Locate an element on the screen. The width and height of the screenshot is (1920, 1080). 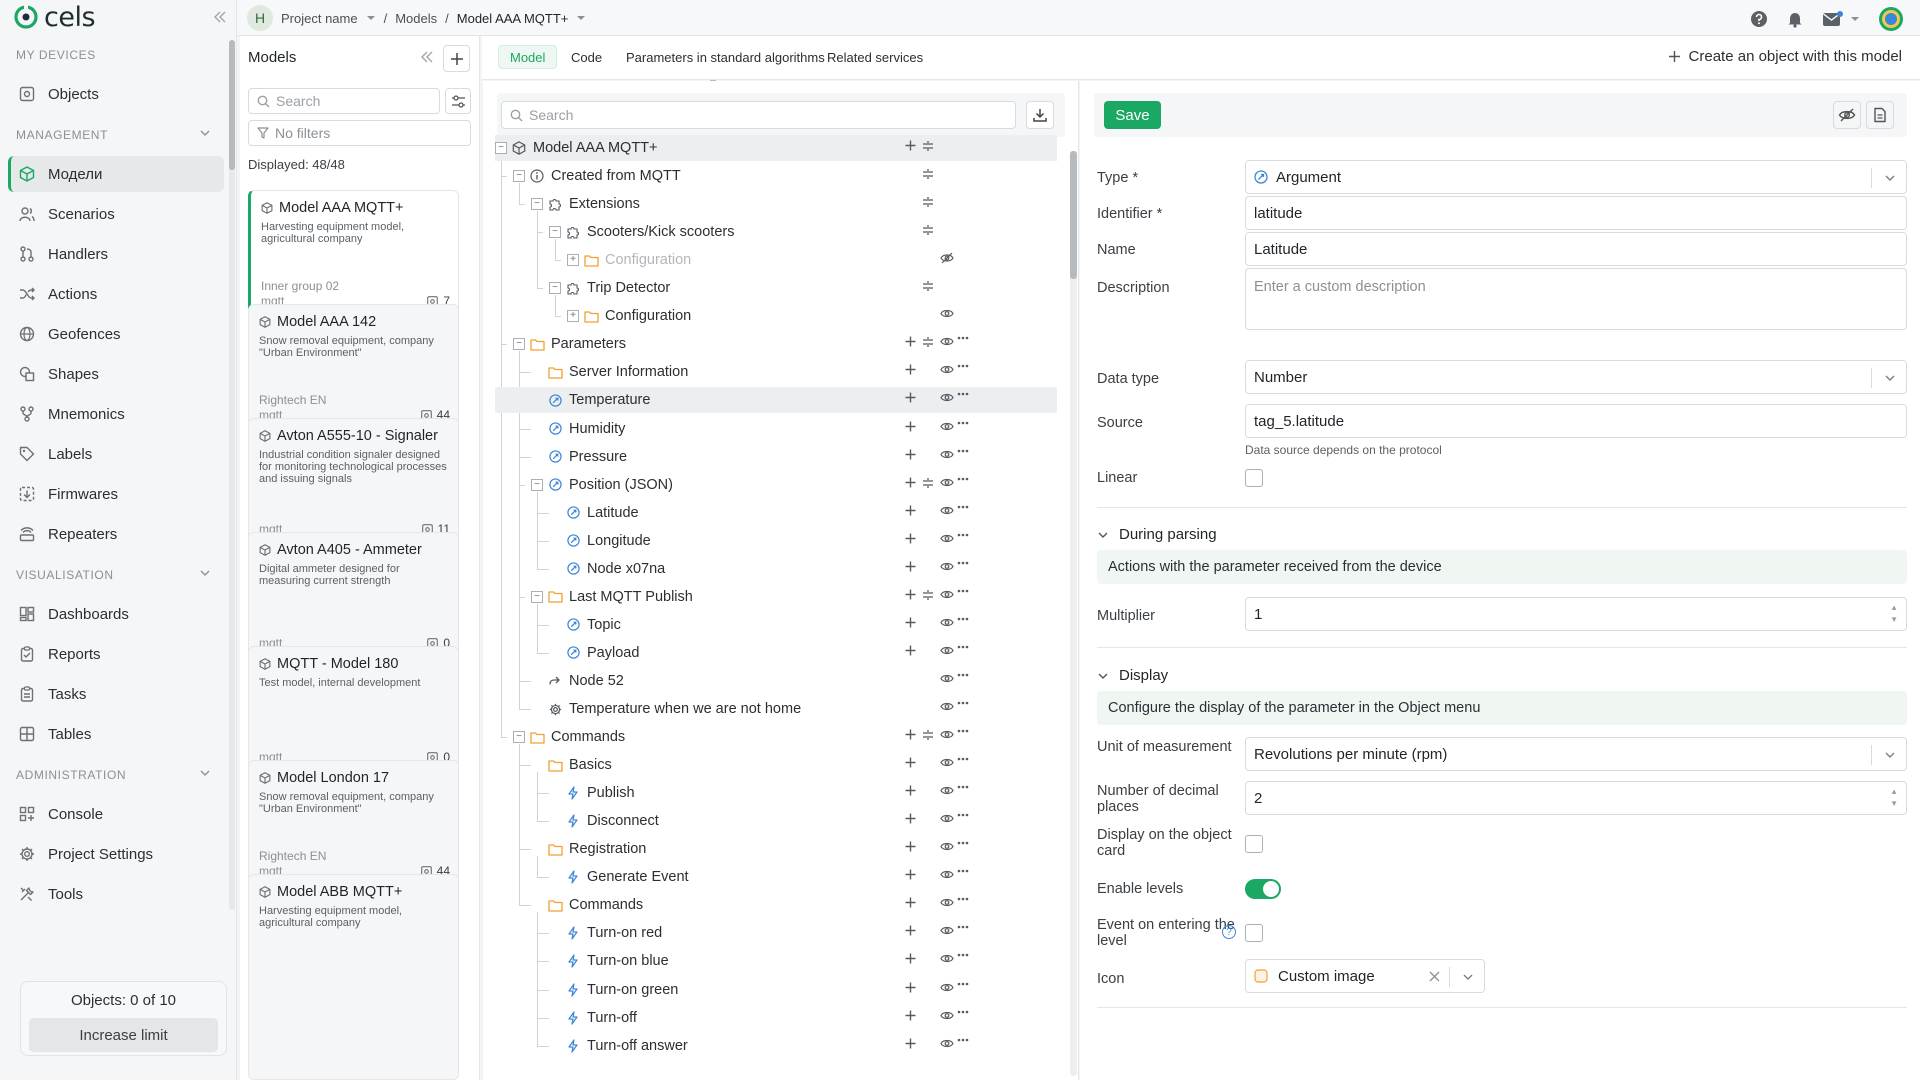
tree-node: Basics is located at coordinates (776, 765).